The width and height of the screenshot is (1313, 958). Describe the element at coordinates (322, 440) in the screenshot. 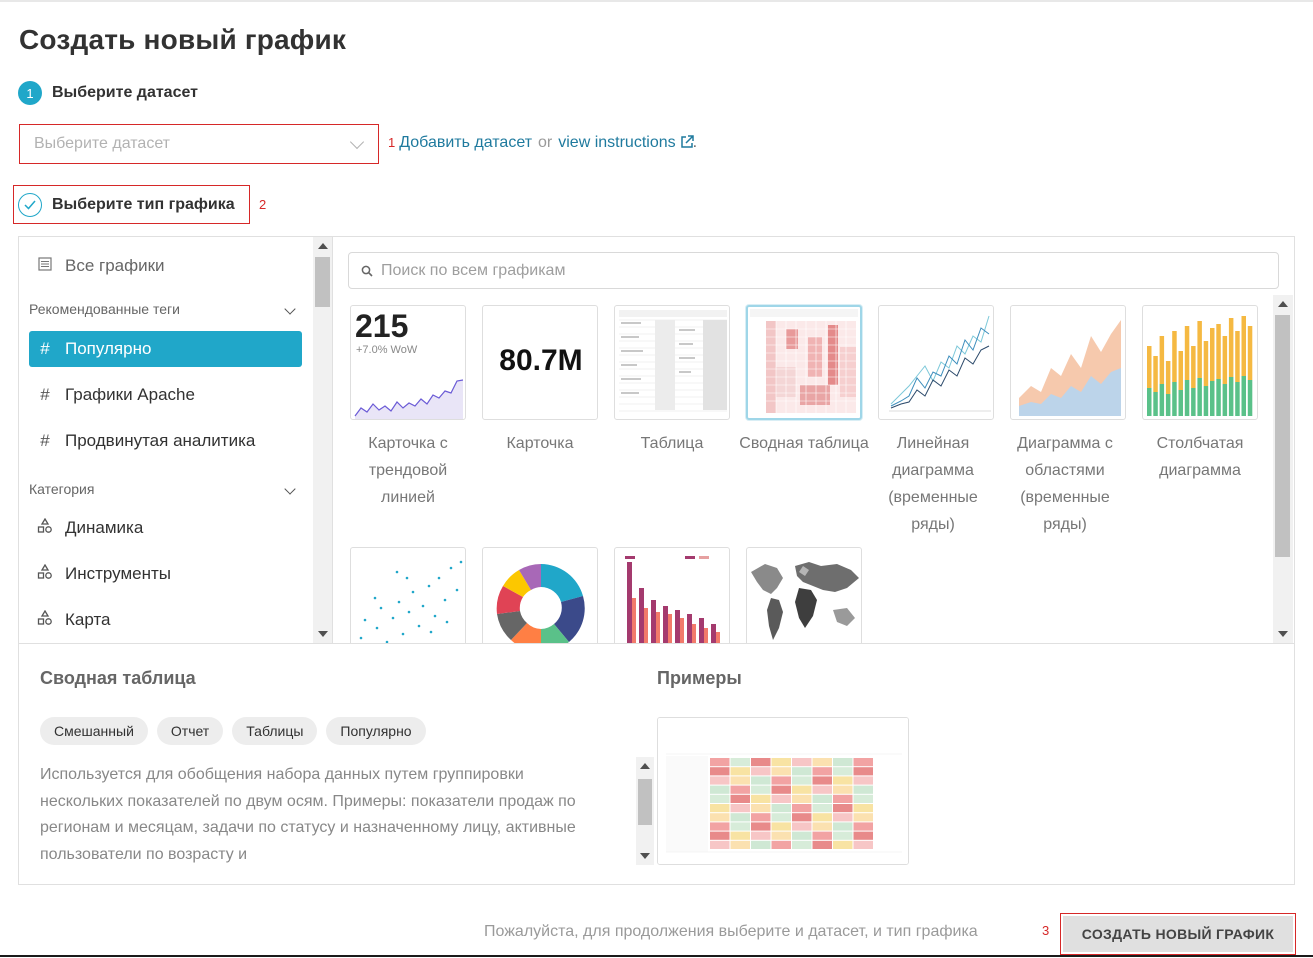

I see `sidebar-scrollbar` at that location.